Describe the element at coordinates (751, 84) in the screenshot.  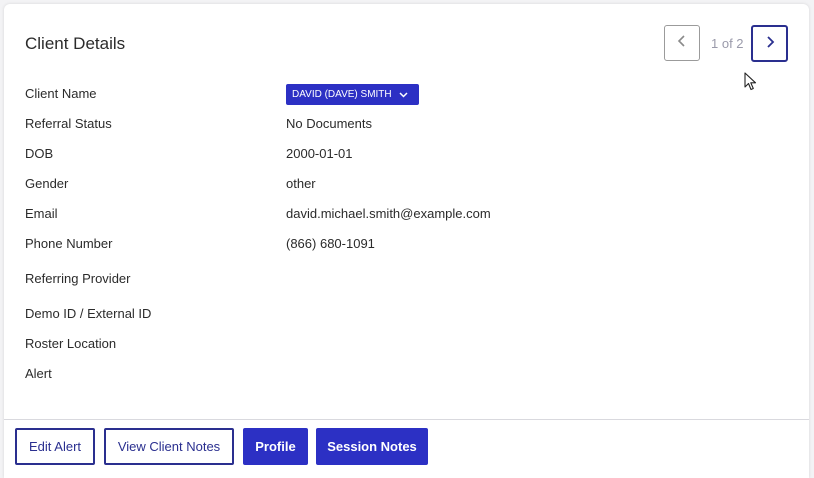
I see `mouse-cursor-icon` at that location.